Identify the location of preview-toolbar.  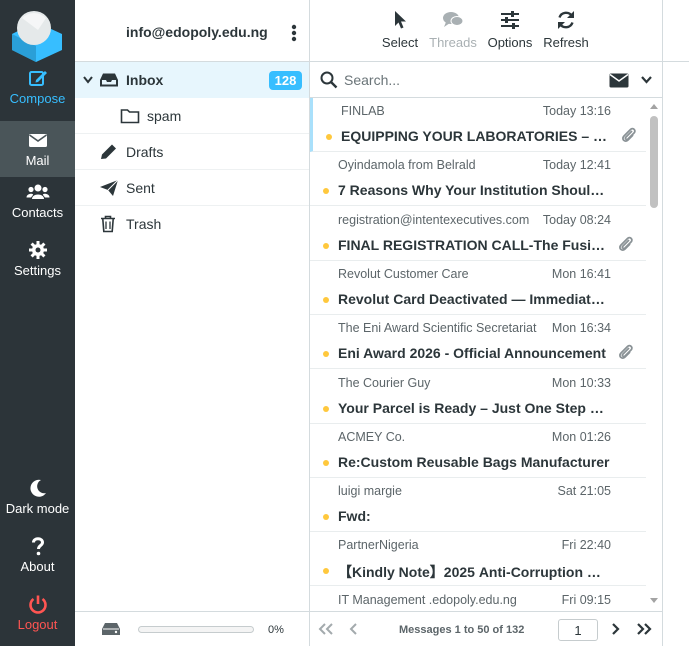
(676, 31).